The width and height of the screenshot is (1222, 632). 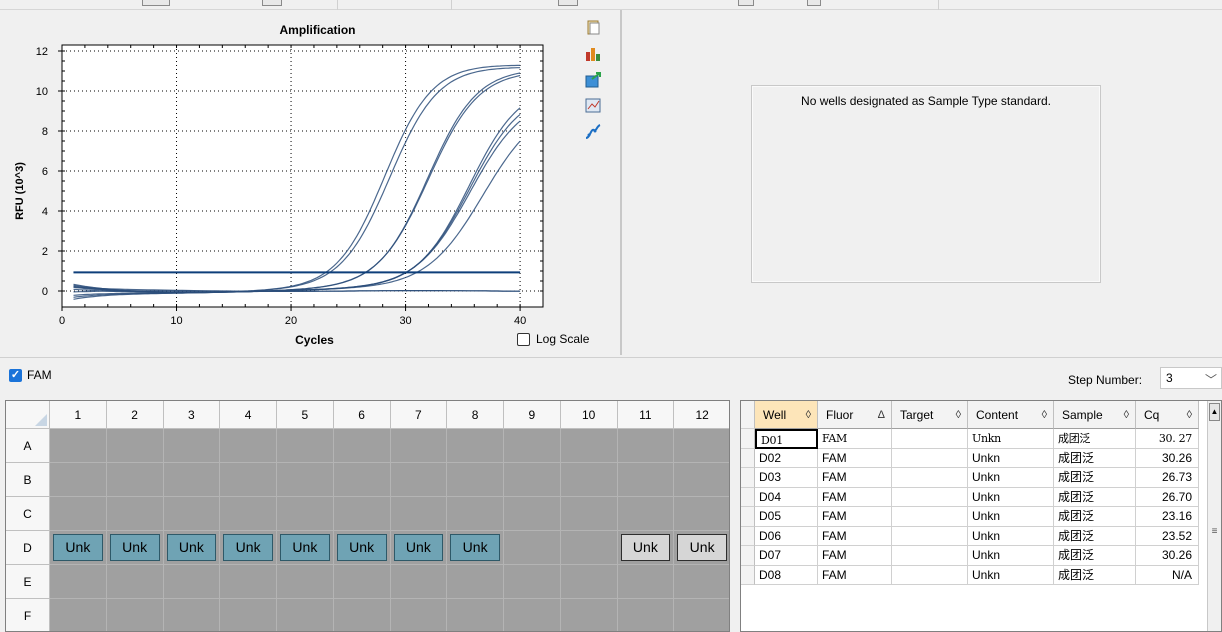 What do you see at coordinates (855, 415) in the screenshot?
I see `table-column-header: Fluor Δ` at bounding box center [855, 415].